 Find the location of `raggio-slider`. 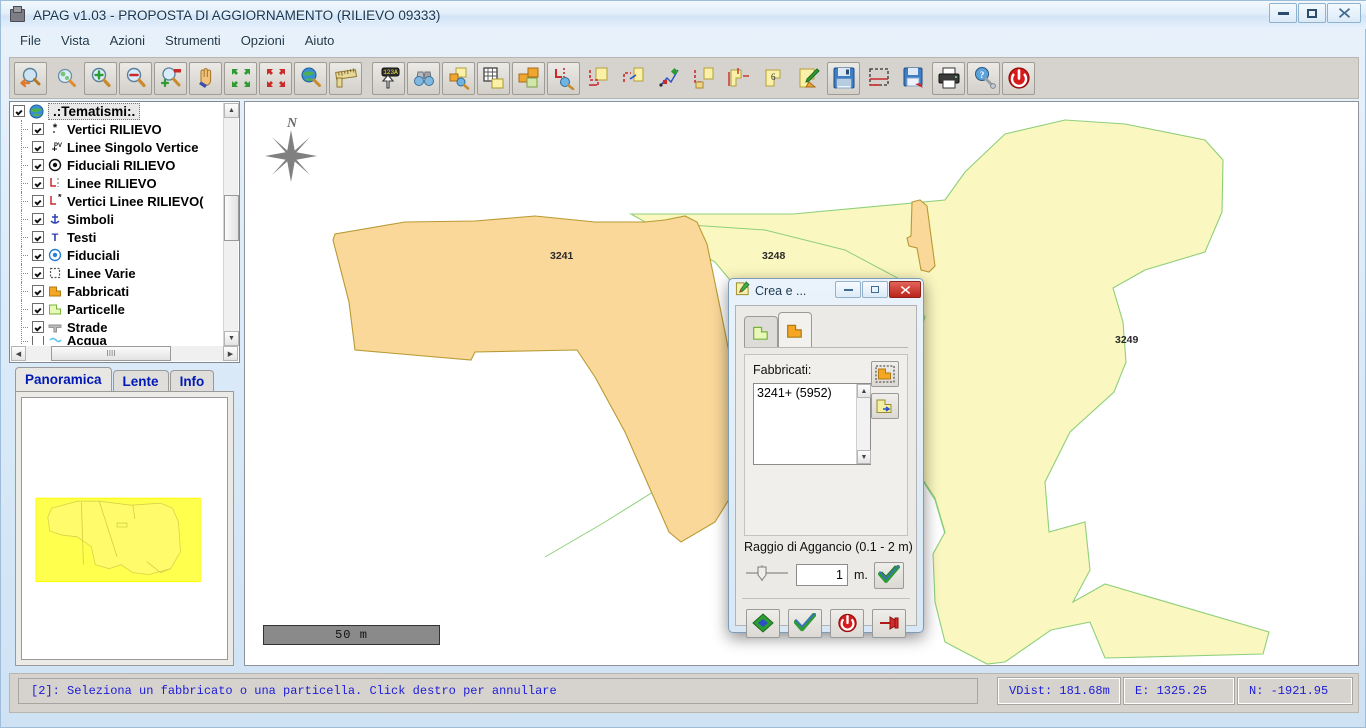

raggio-slider is located at coordinates (767, 575).